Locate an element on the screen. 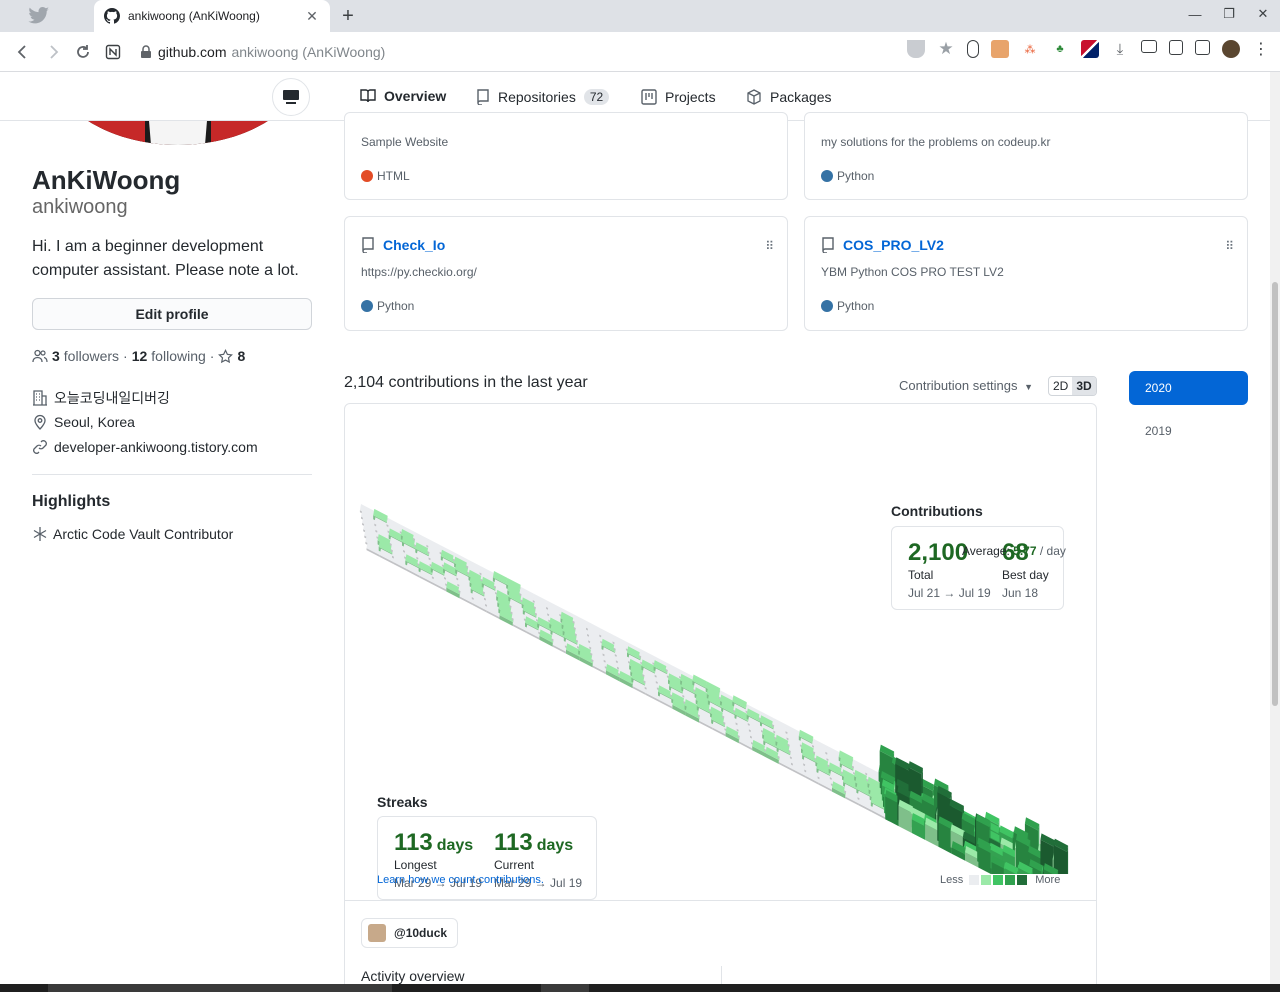 The width and height of the screenshot is (1280, 992). location-icon is located at coordinates (40, 422).